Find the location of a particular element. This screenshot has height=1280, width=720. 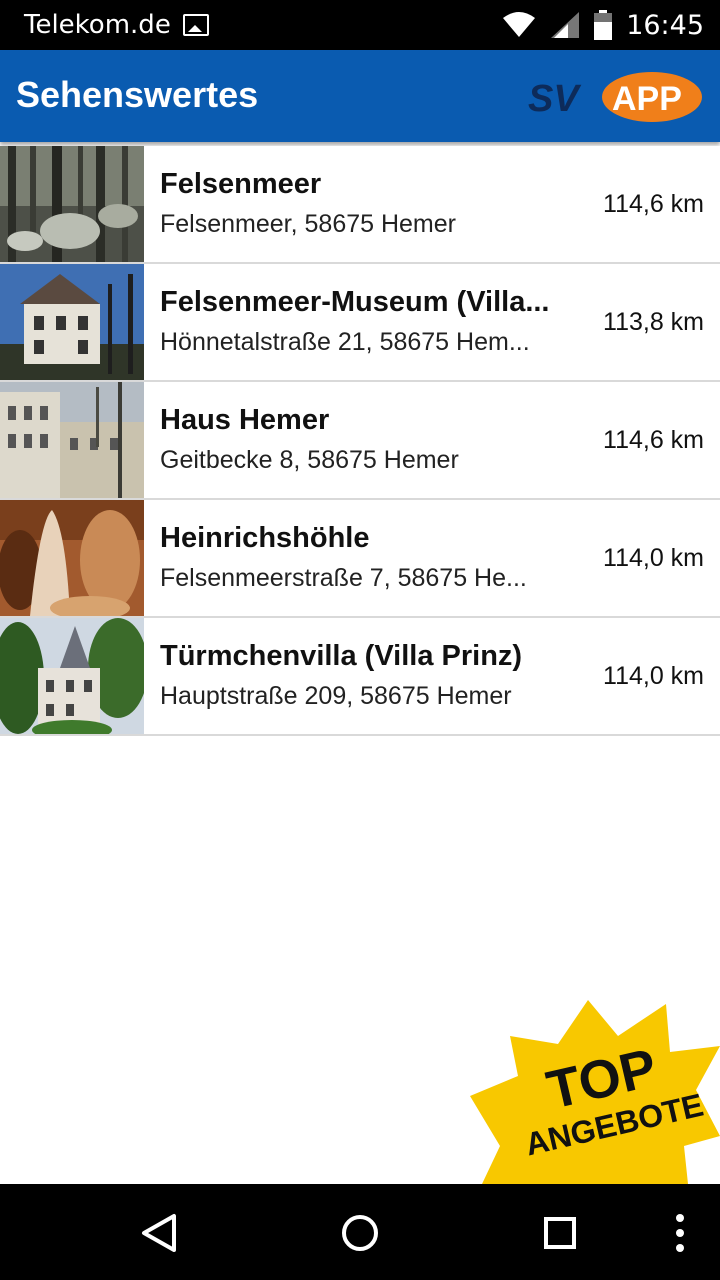

logo-sv-text: SV is located at coordinates (554, 99).